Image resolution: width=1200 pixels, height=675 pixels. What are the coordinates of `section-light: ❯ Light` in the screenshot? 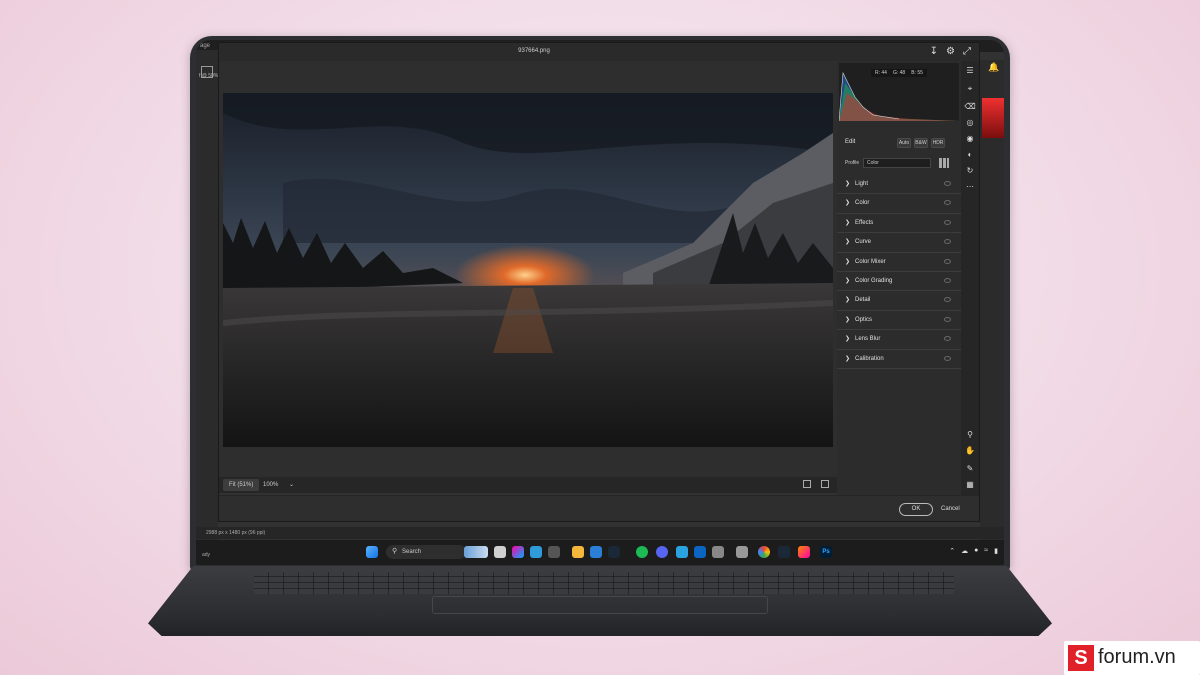 It's located at (899, 185).